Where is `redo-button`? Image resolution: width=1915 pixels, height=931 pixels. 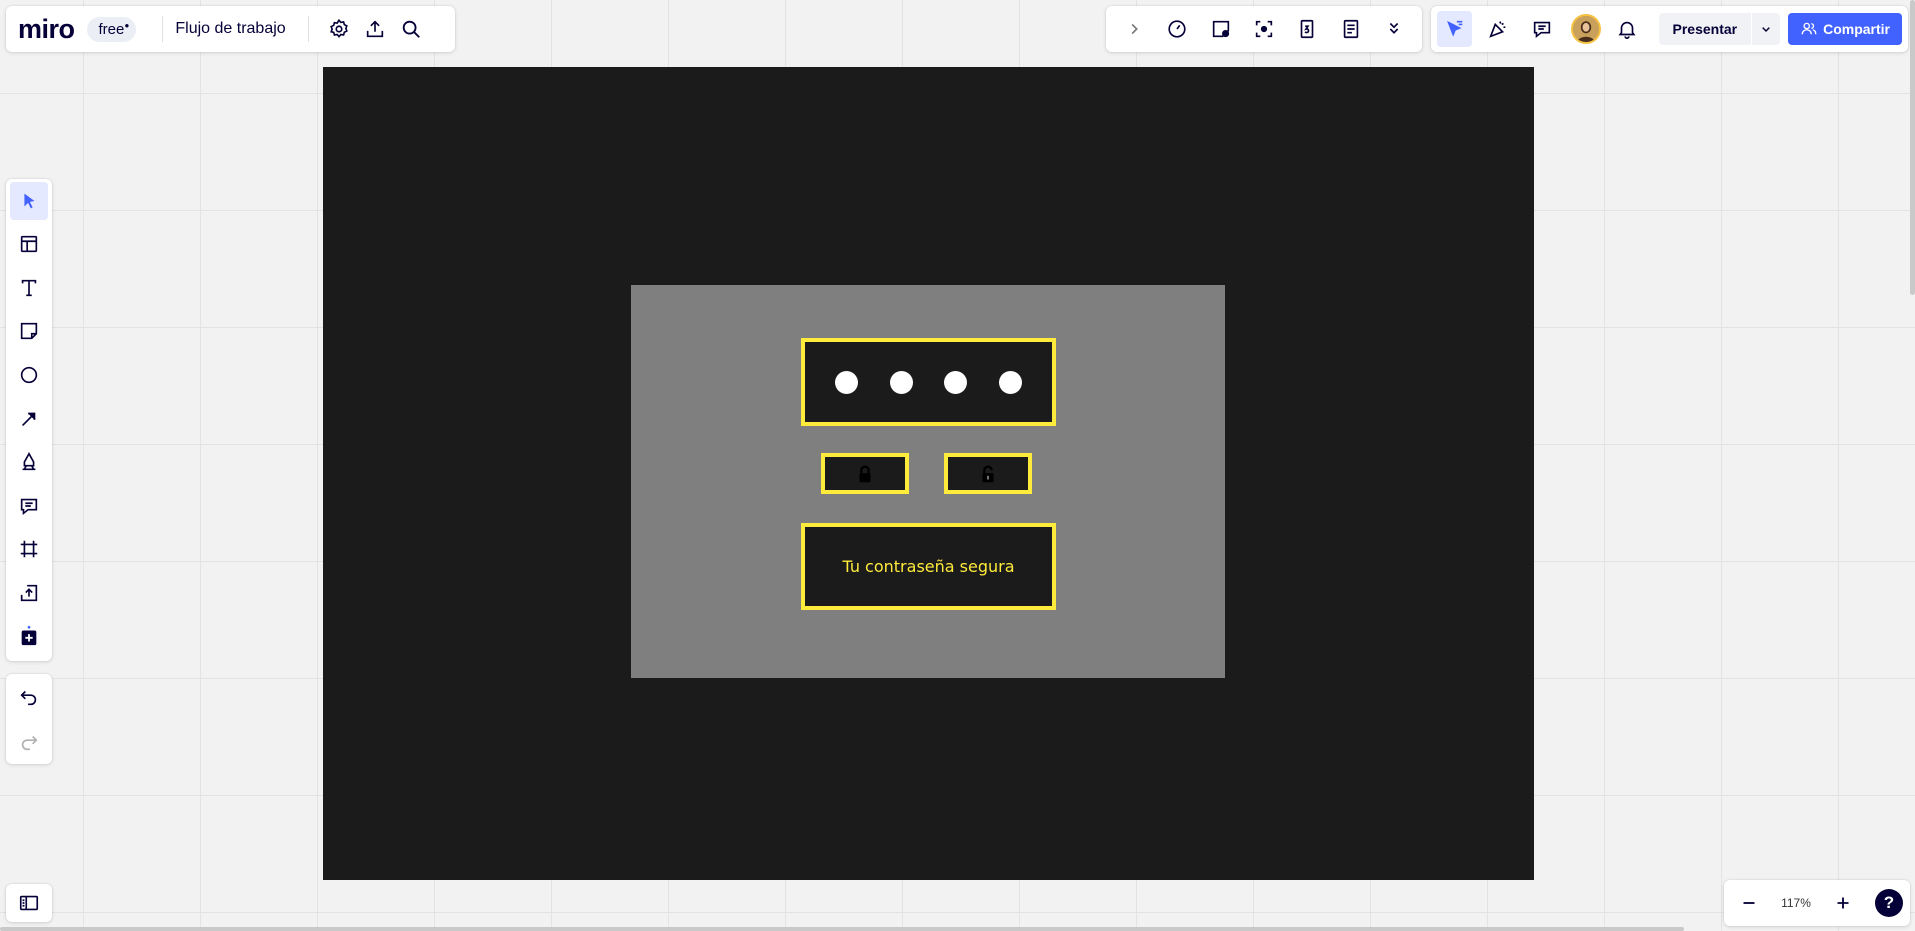
redo-button is located at coordinates (29, 742).